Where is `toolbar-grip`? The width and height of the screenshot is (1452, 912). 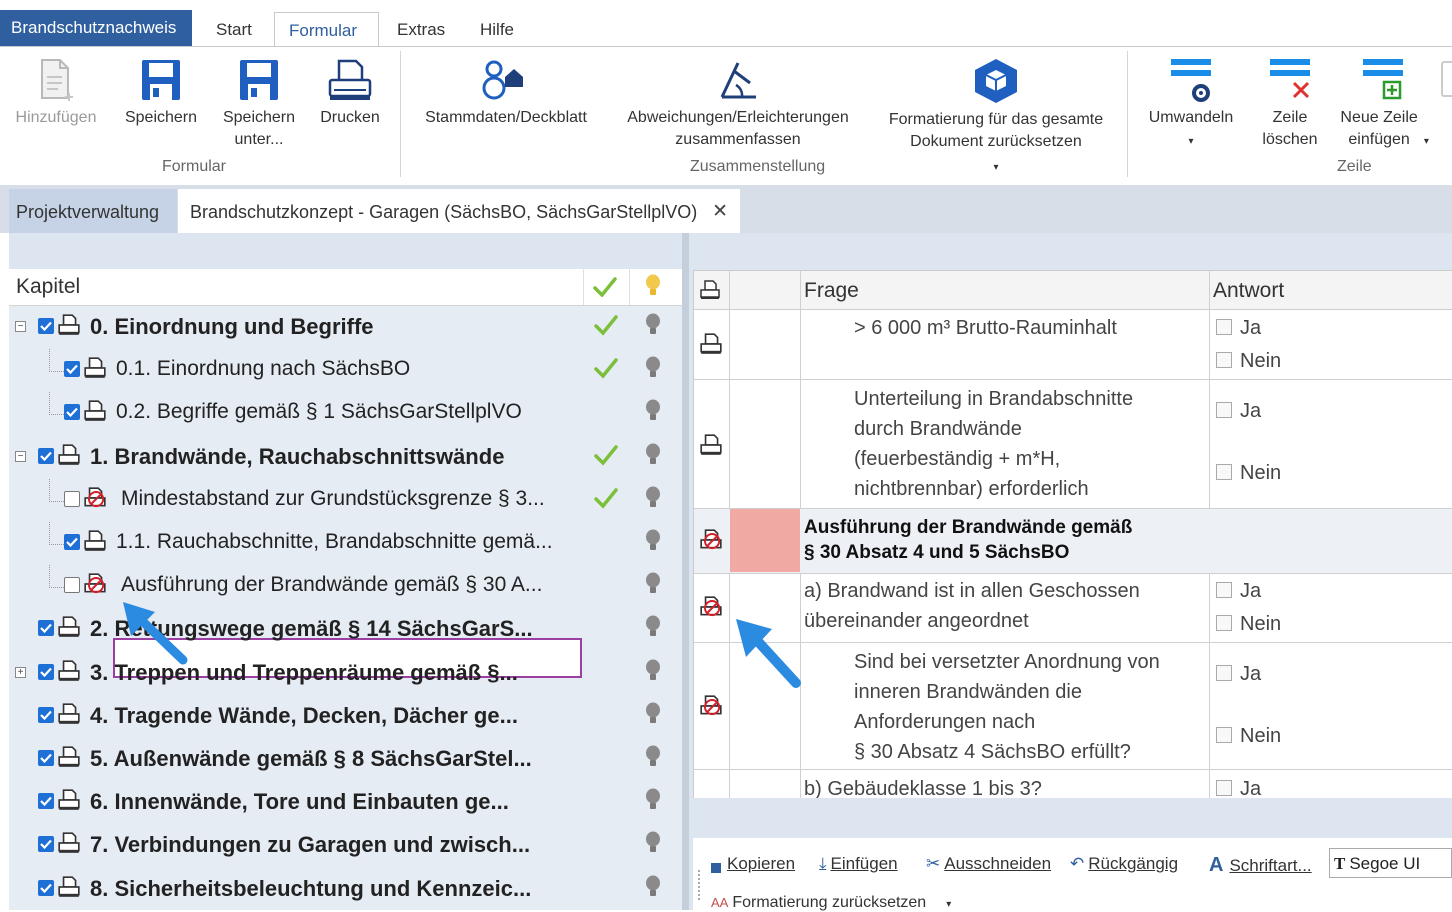
toolbar-grip is located at coordinates (701, 885).